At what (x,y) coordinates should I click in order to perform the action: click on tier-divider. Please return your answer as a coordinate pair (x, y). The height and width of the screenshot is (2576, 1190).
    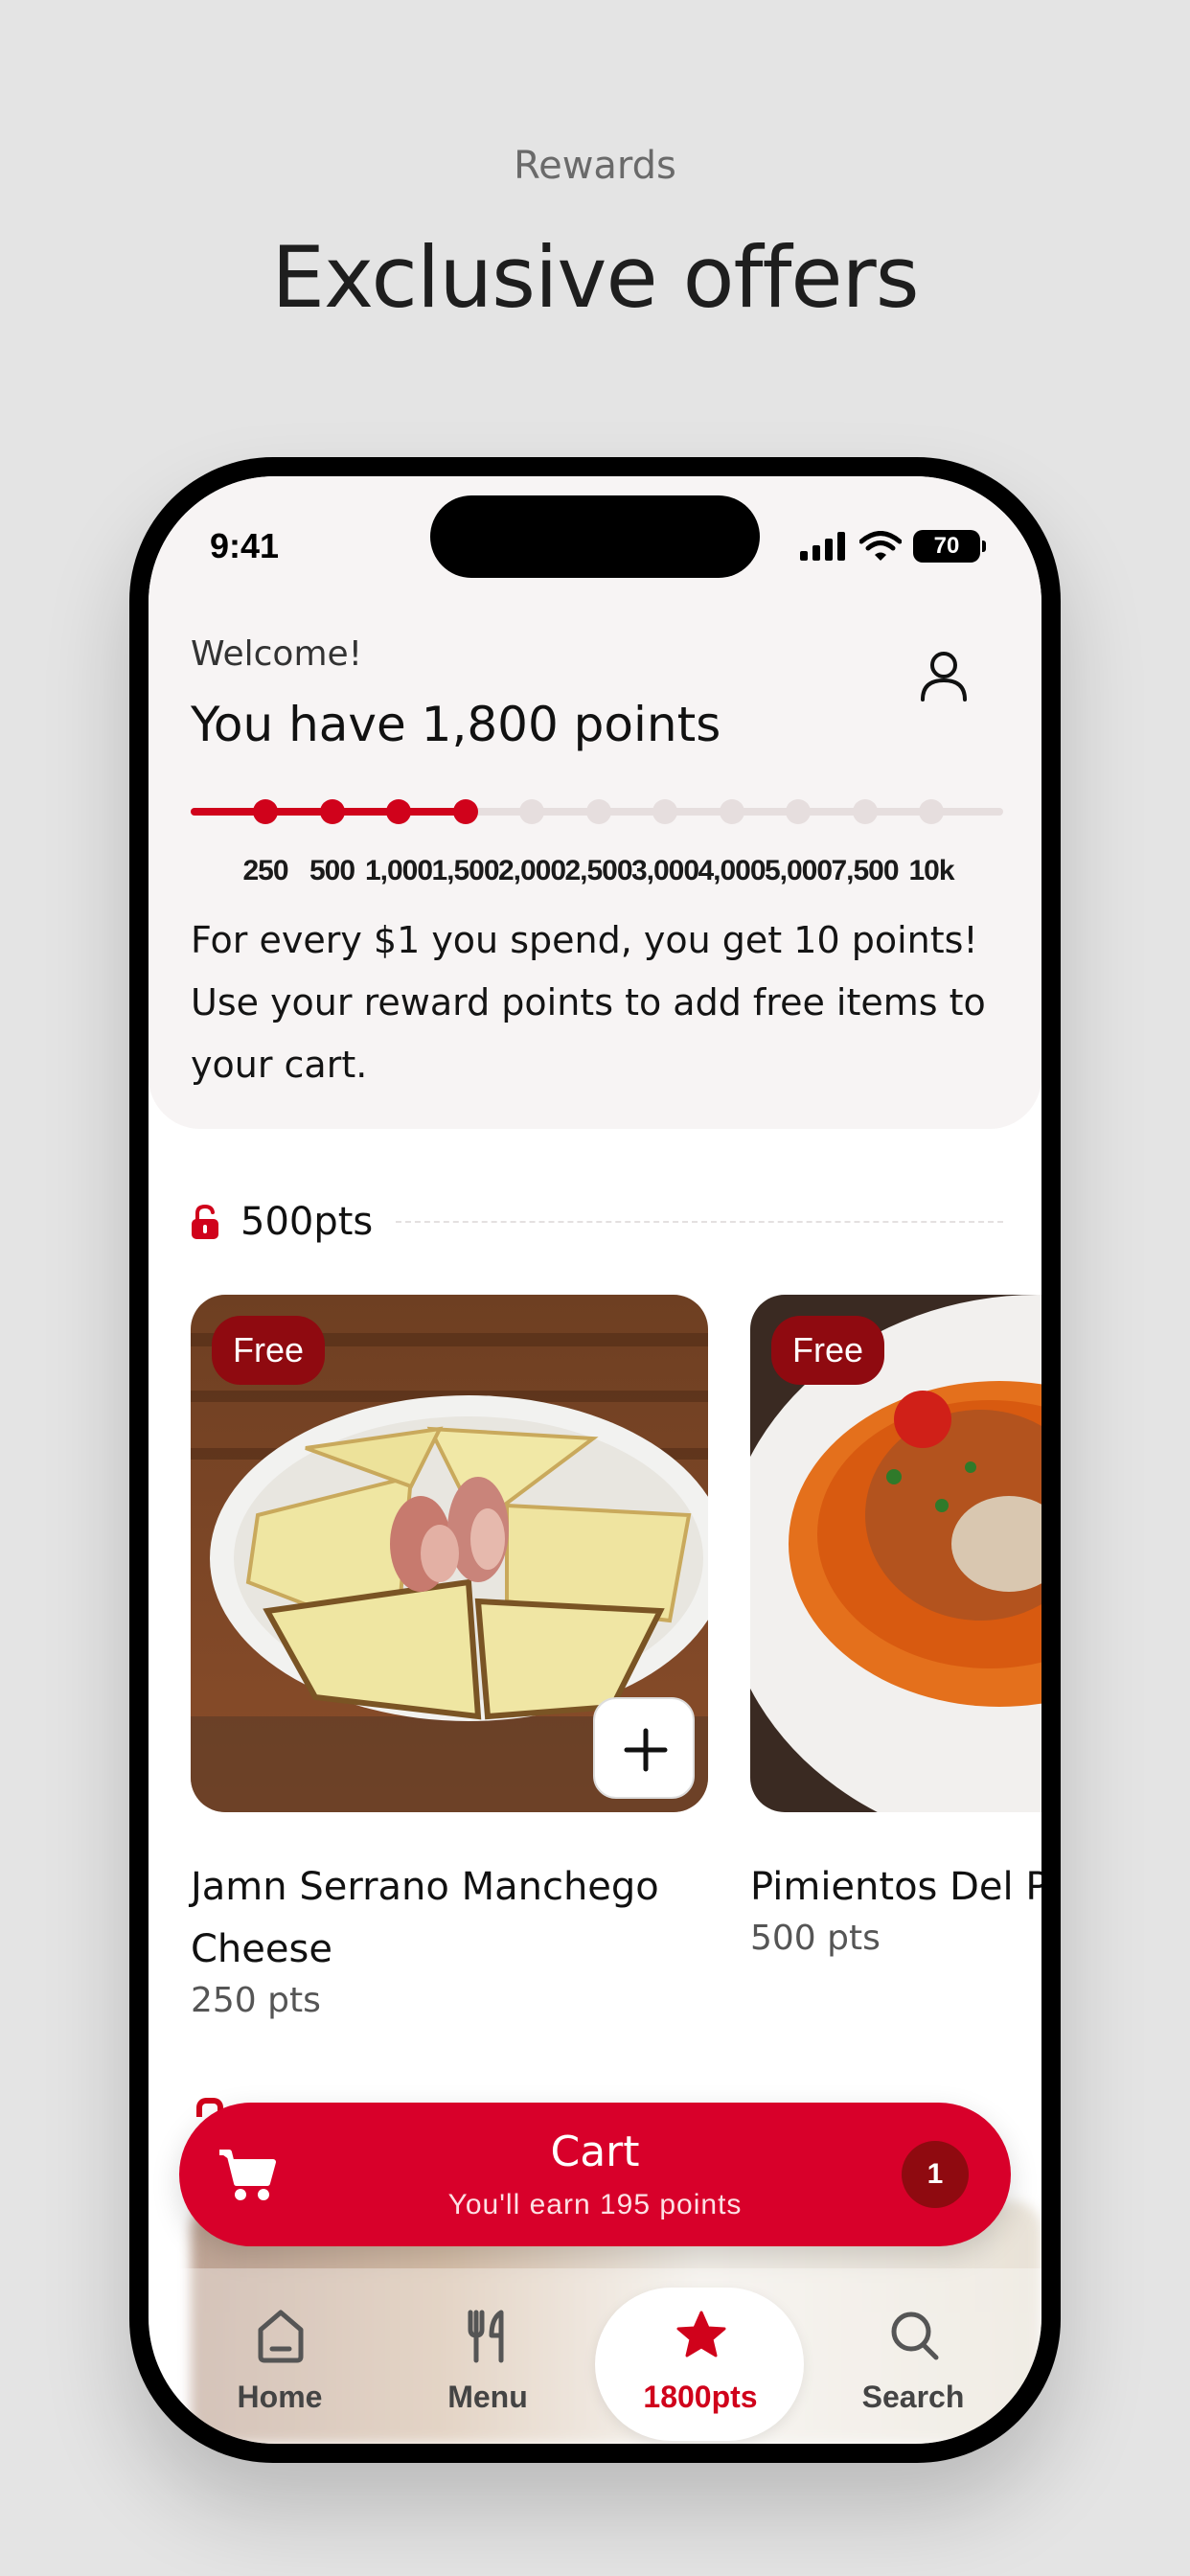
    Looking at the image, I should click on (700, 1222).